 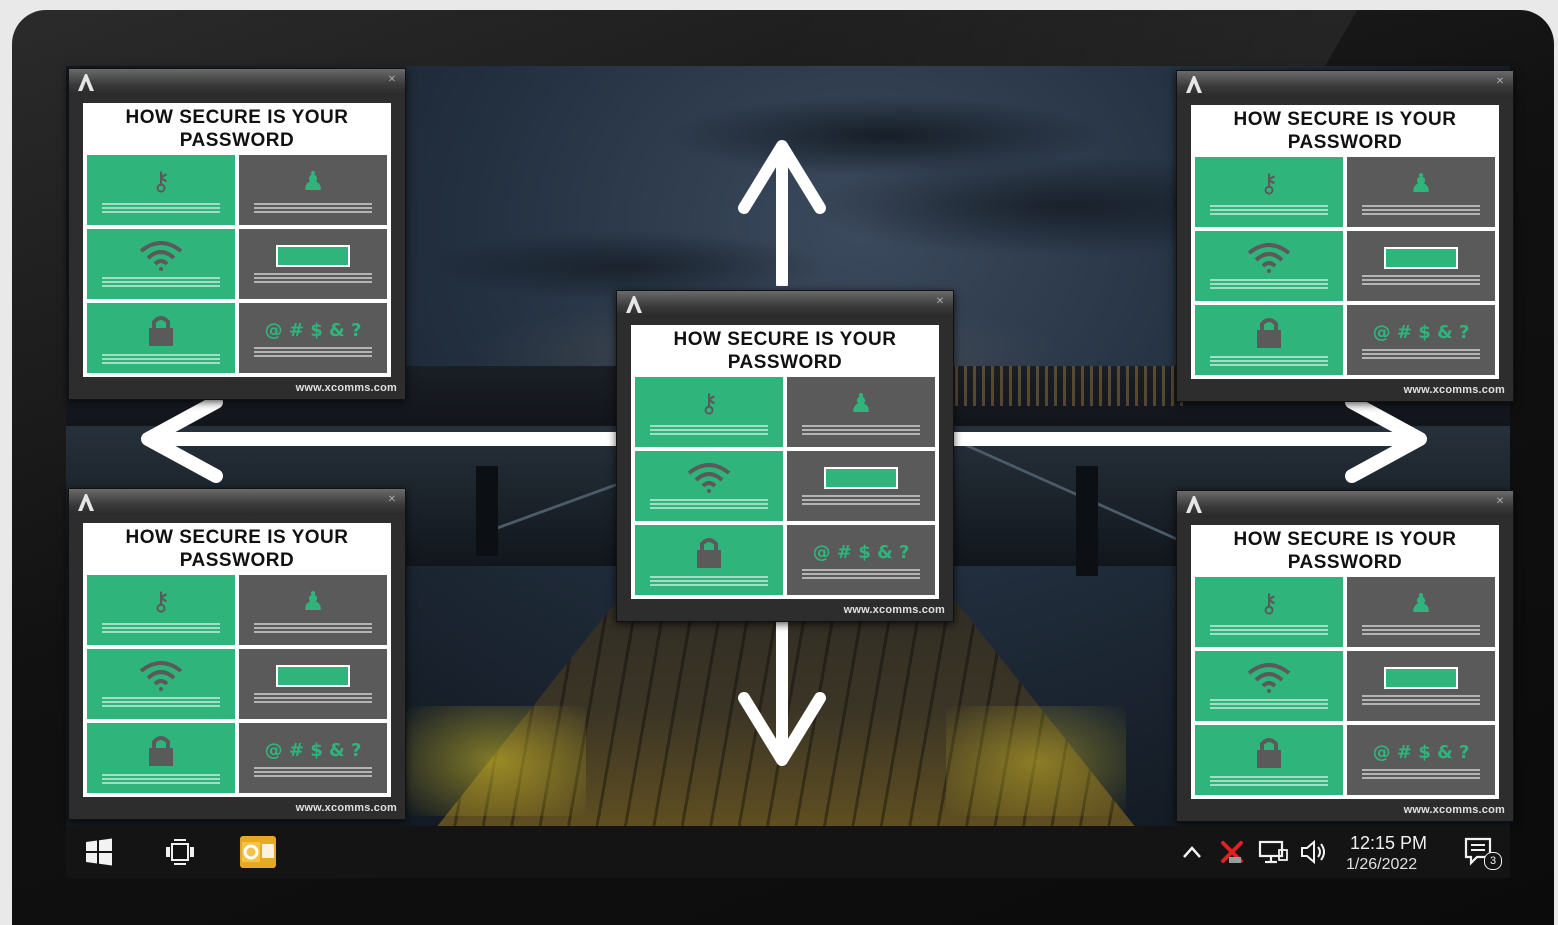 I want to click on network-icon, so click(x=1273, y=852).